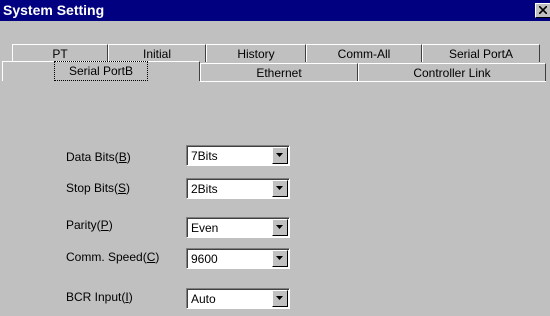 This screenshot has width=550, height=316. Describe the element at coordinates (205, 228) in the screenshot. I see `parity-value: Even` at that location.